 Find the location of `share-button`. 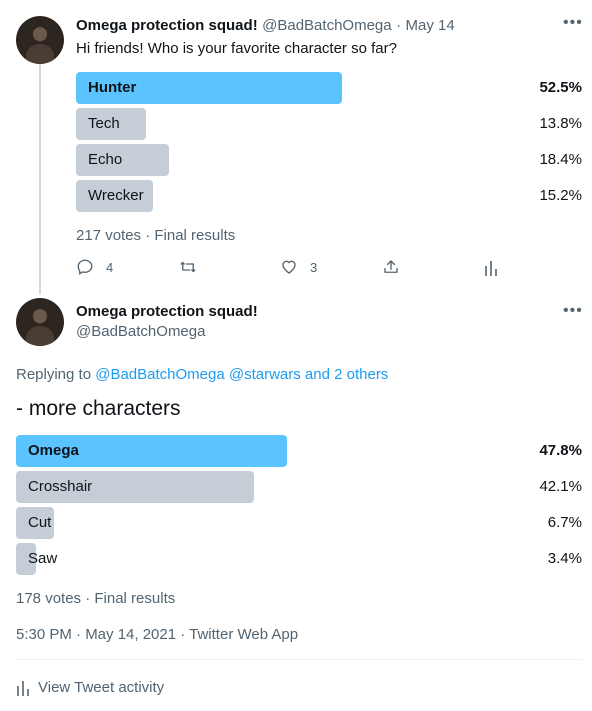

share-button is located at coordinates (391, 267).